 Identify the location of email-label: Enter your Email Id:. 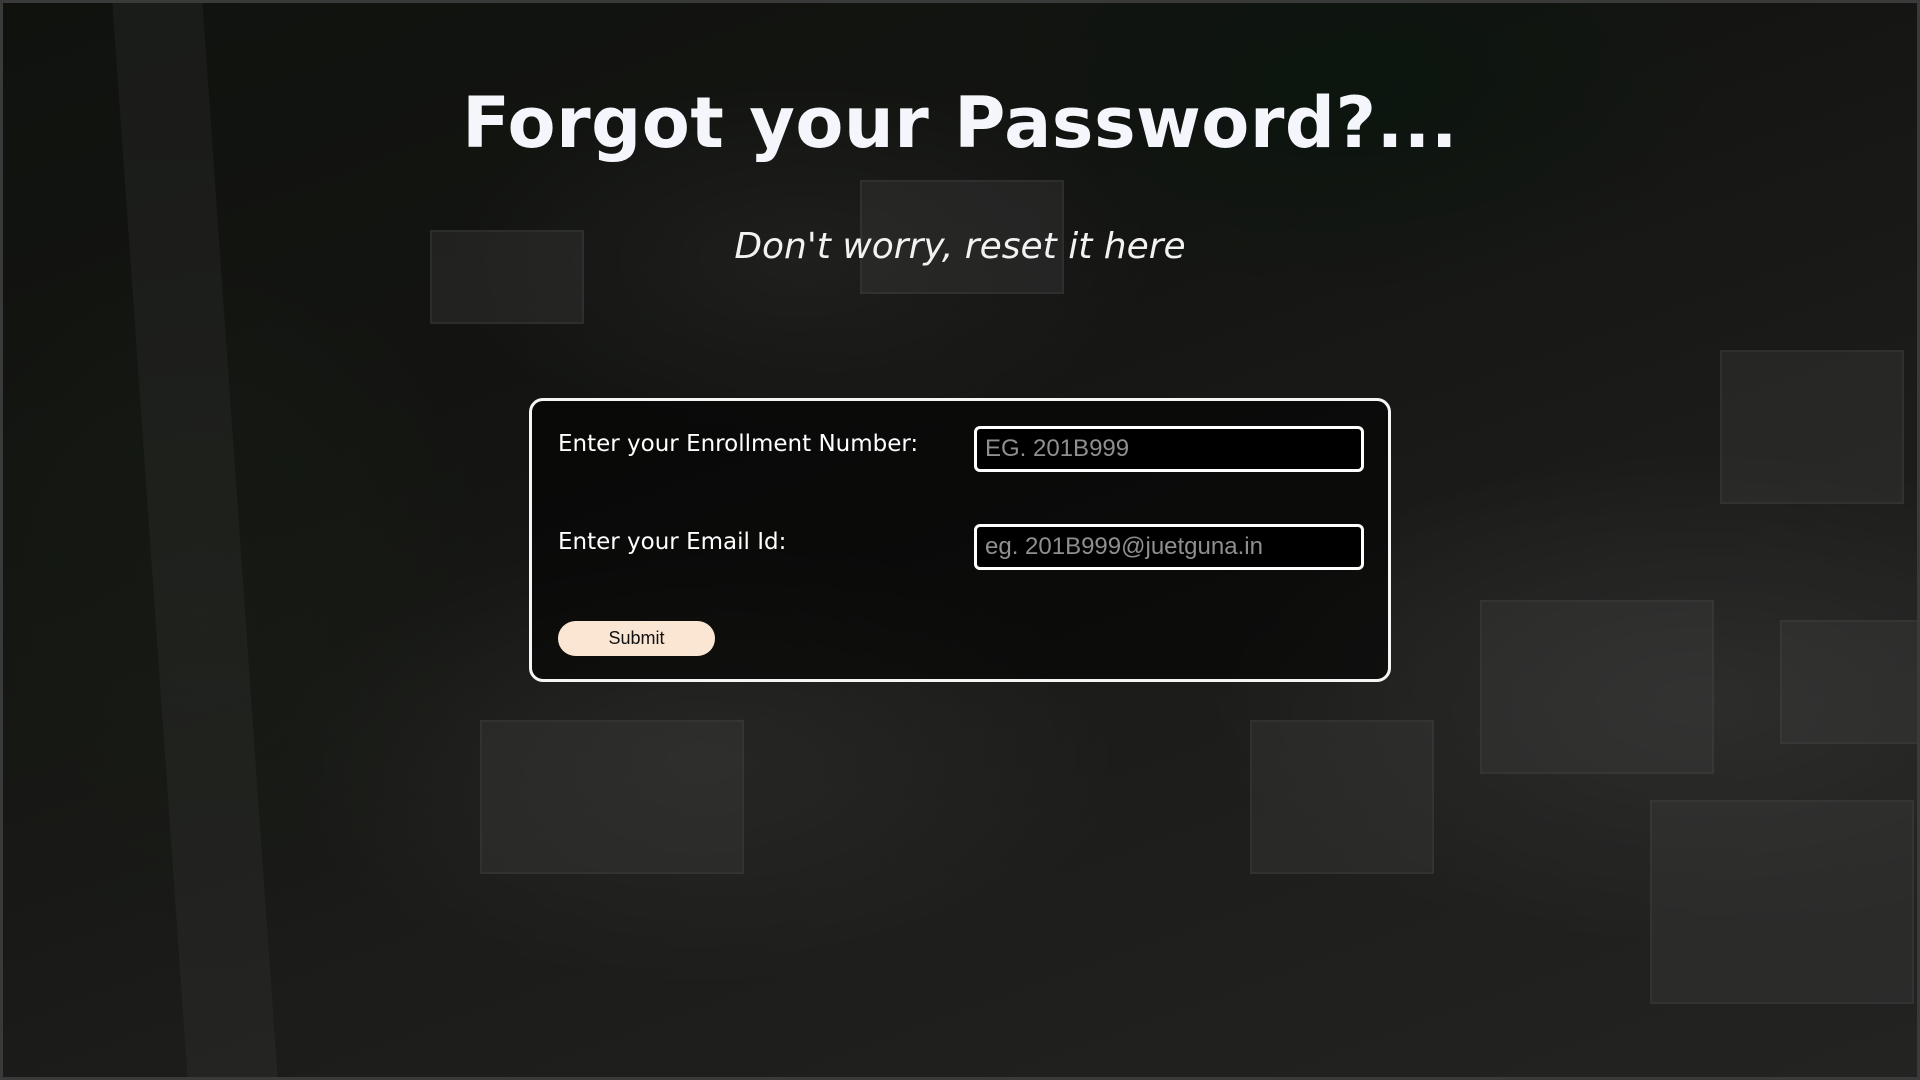
(672, 542).